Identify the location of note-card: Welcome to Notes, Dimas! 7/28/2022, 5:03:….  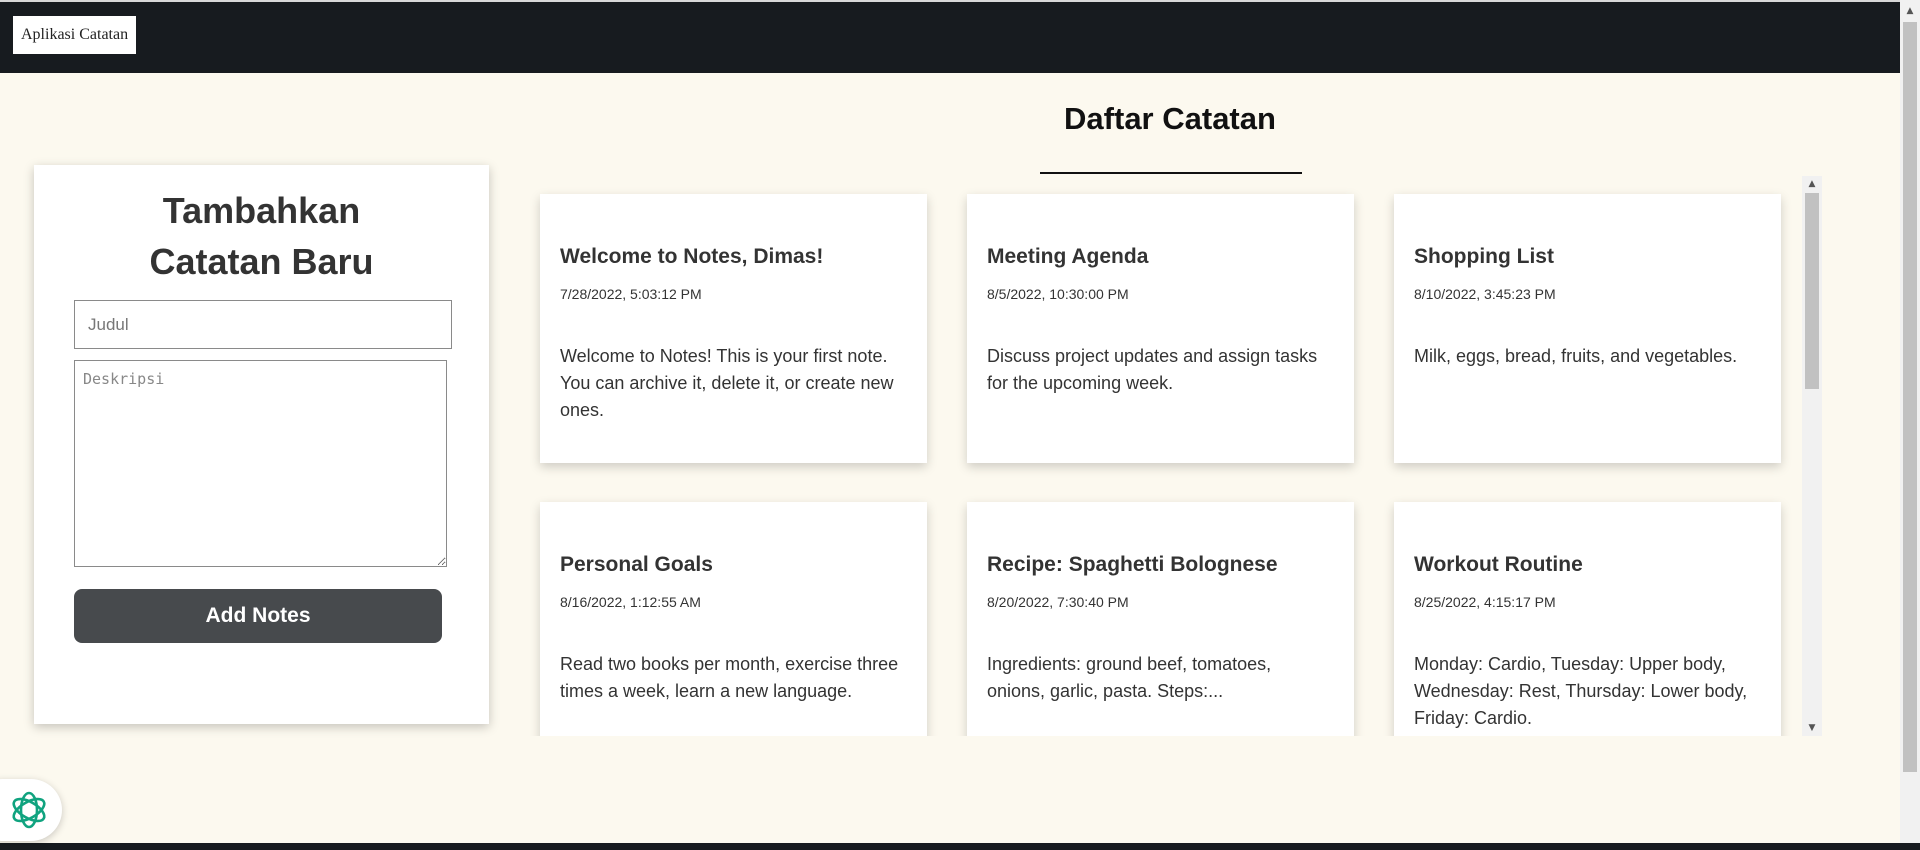
(733, 328).